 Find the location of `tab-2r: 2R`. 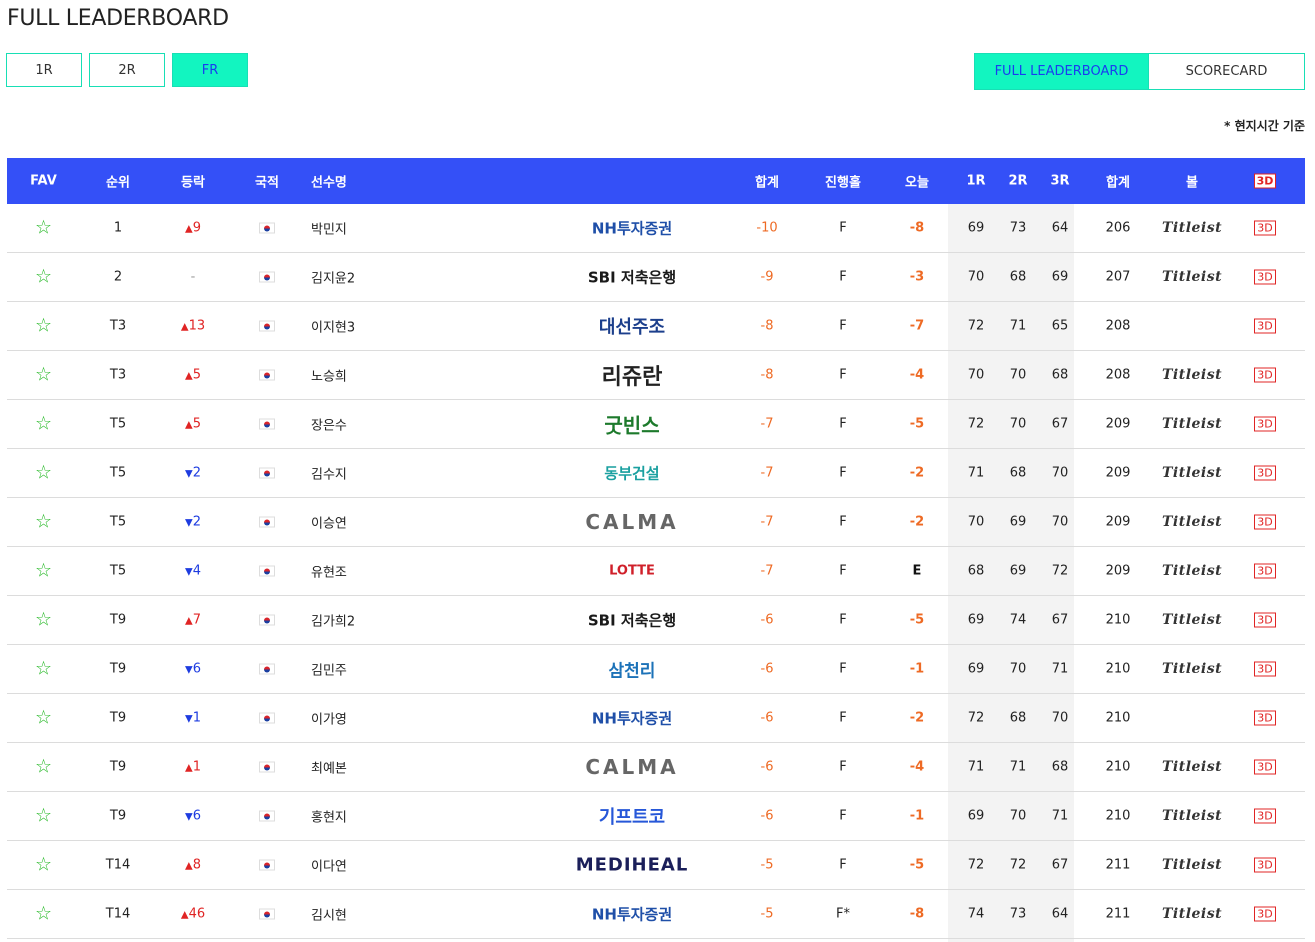

tab-2r: 2R is located at coordinates (127, 70).